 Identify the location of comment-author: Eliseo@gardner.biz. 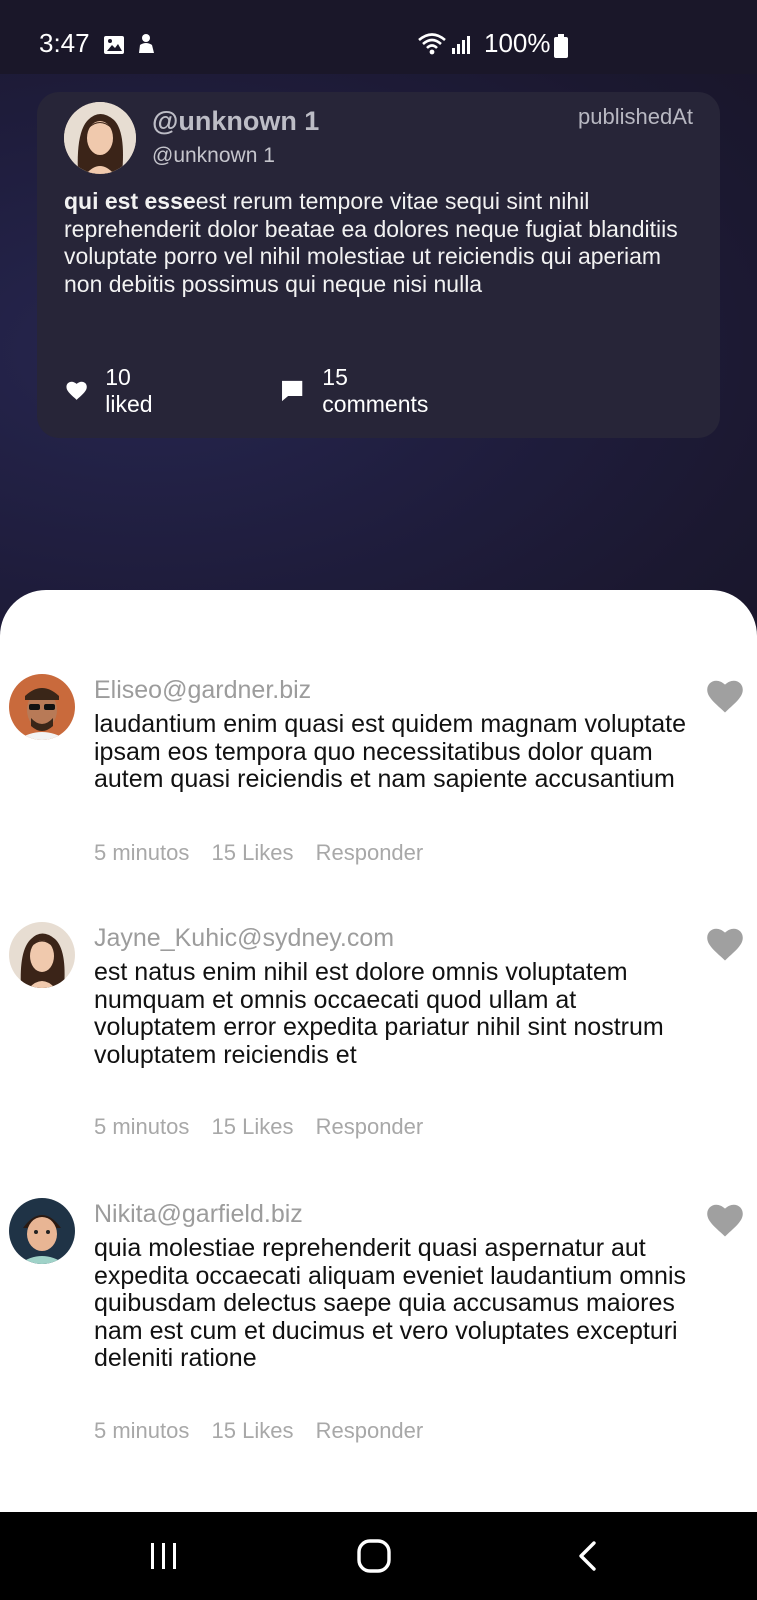
(202, 690).